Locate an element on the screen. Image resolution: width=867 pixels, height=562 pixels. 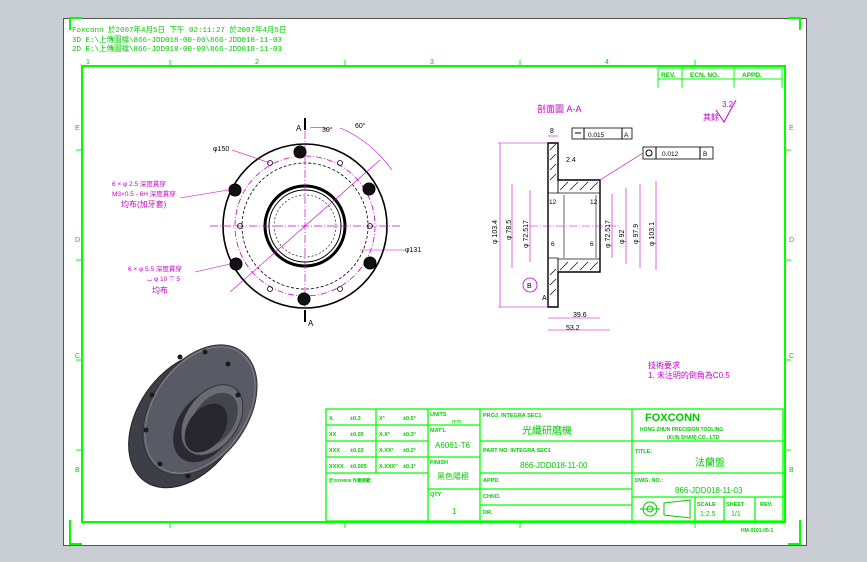
perpendicularity-frame: 0.012 B is located at coordinates (656, 163).